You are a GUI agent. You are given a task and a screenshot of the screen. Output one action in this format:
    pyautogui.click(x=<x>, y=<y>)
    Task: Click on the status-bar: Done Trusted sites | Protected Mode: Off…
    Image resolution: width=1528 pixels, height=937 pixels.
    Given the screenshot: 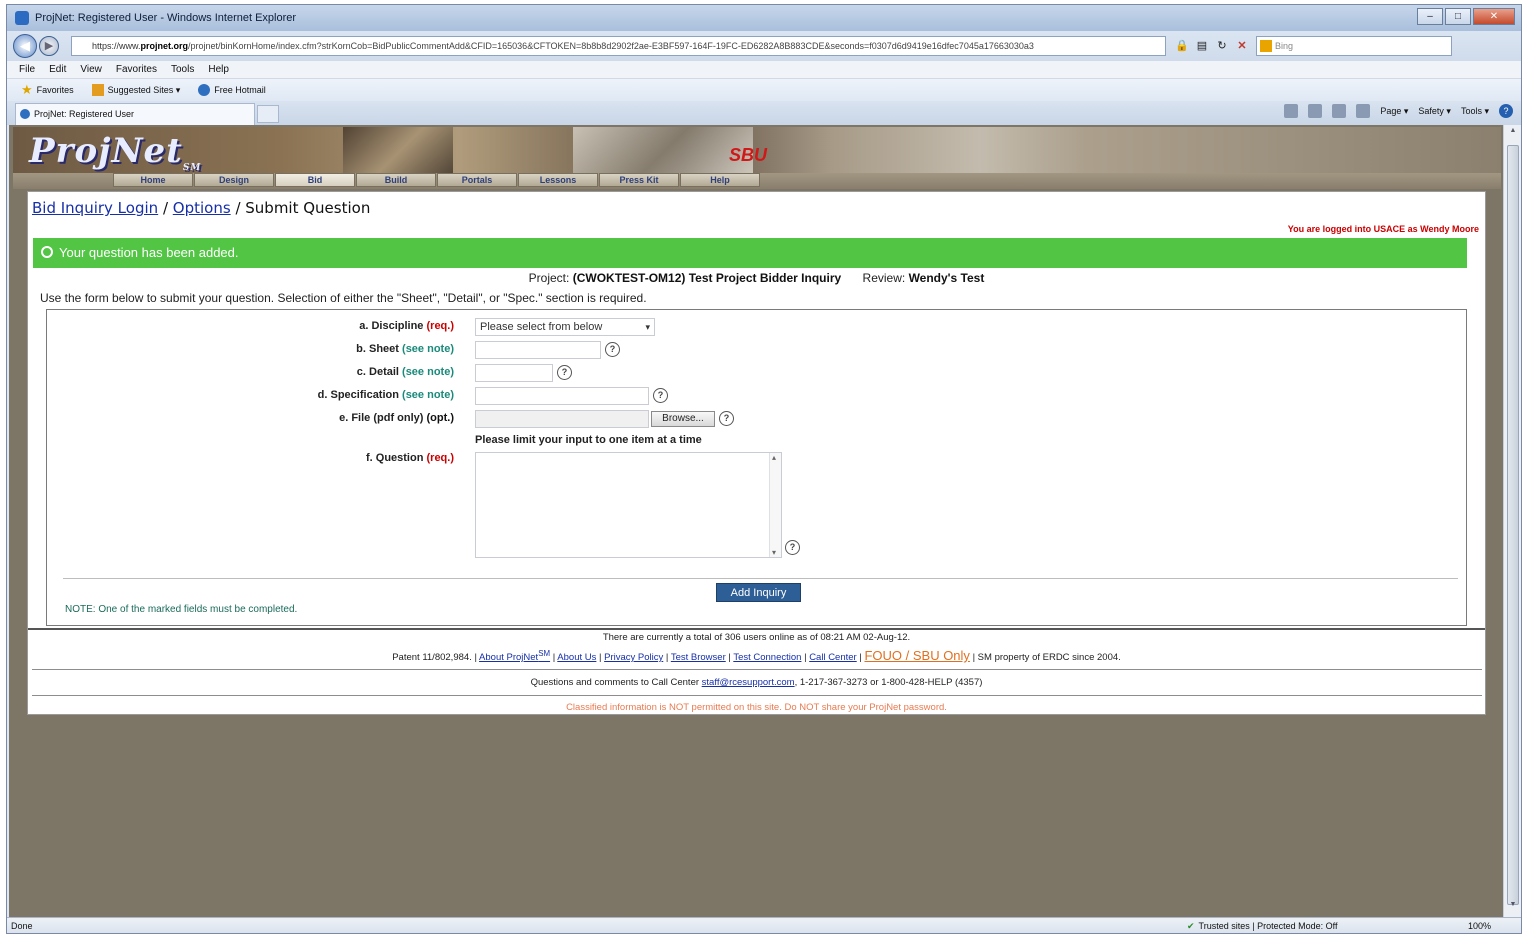 What is the action you would take?
    pyautogui.click(x=764, y=925)
    